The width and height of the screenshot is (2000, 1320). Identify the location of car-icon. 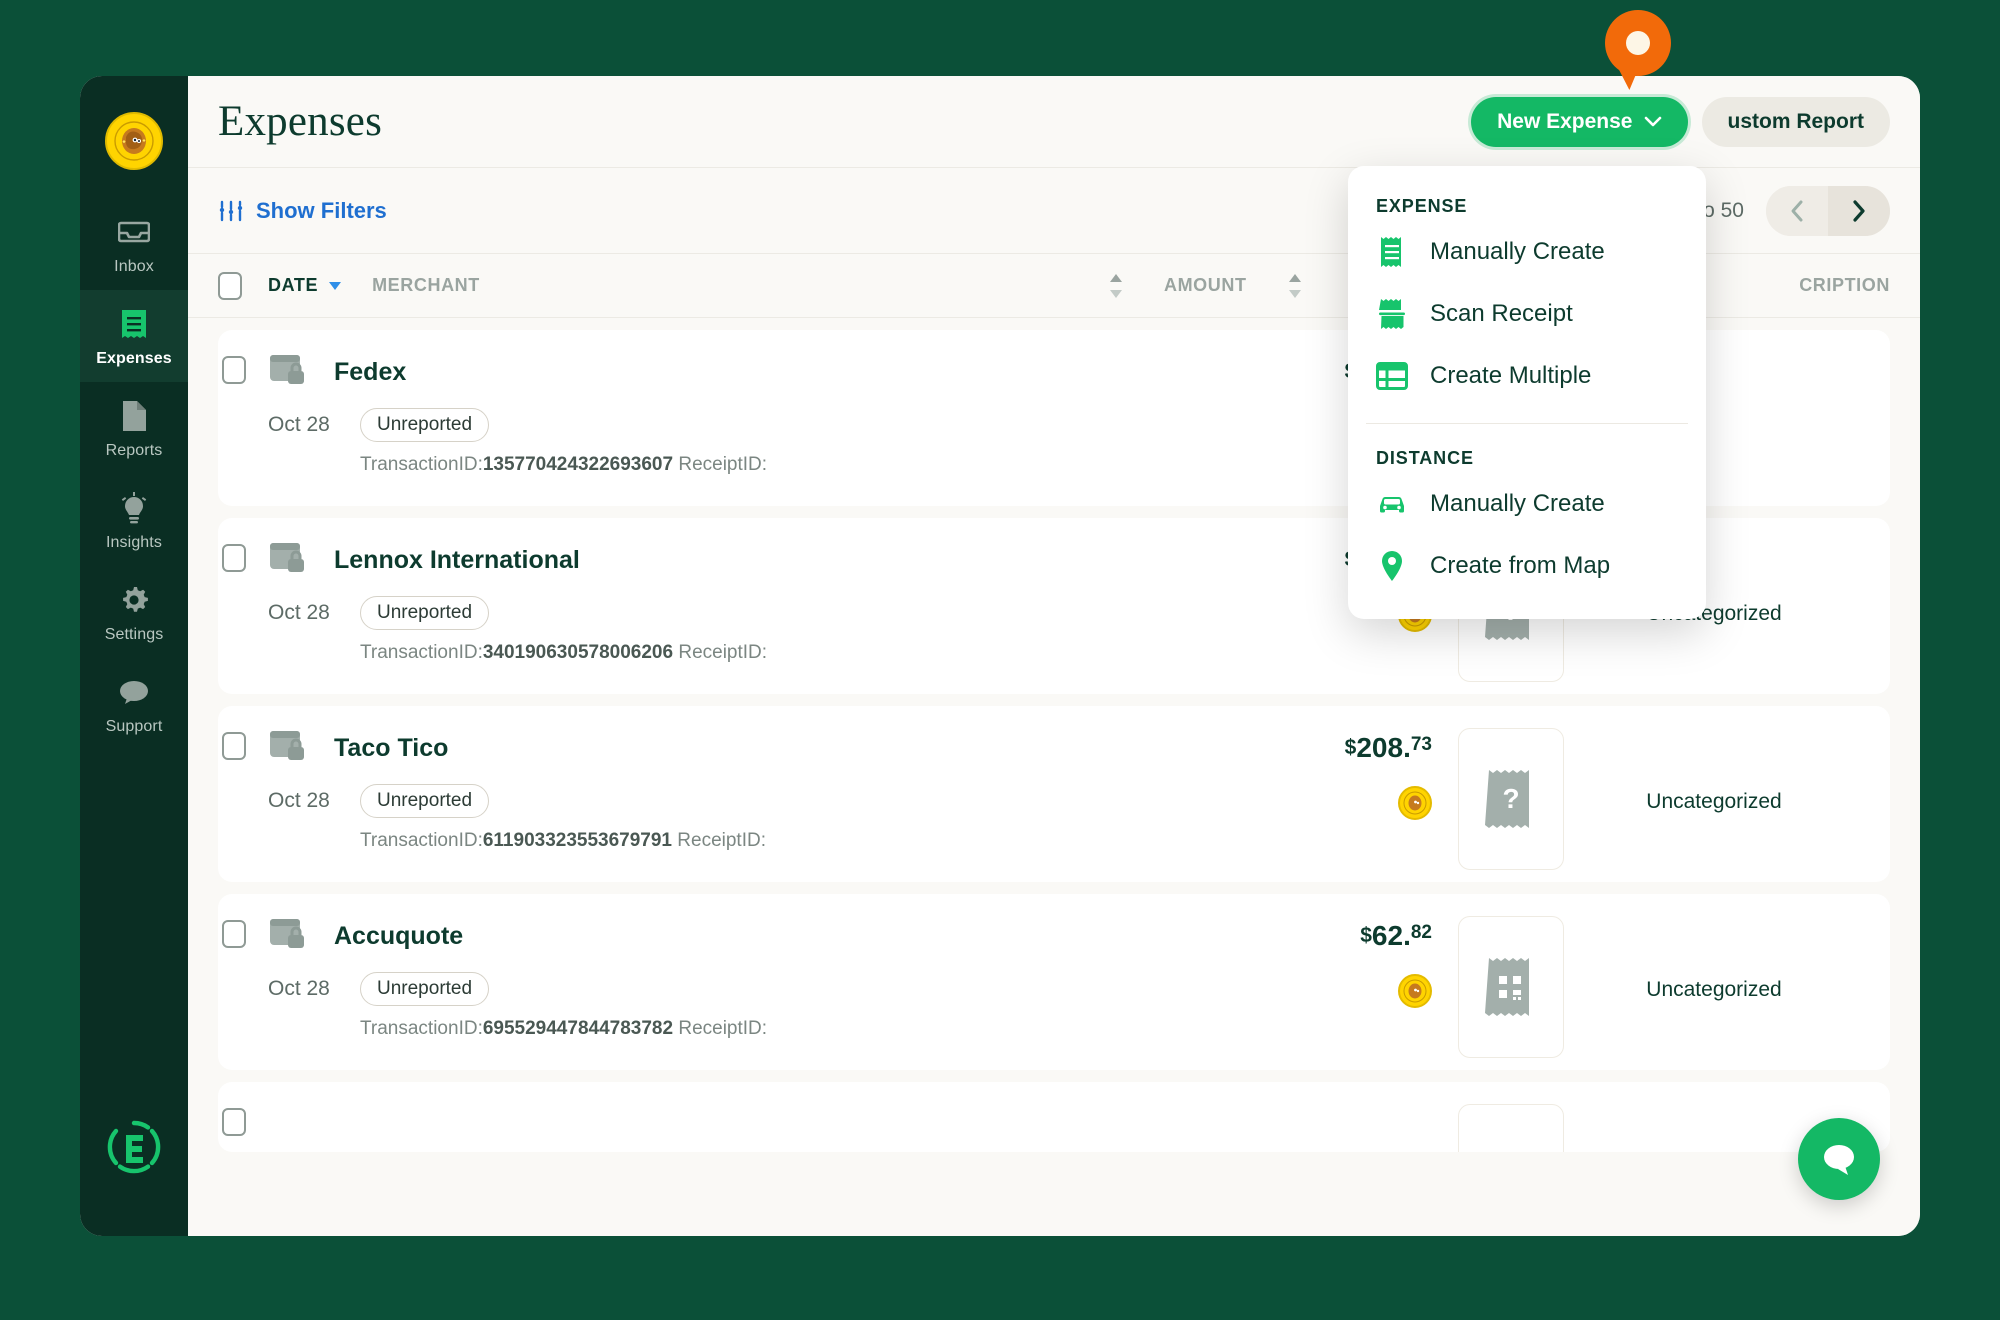
(1392, 504).